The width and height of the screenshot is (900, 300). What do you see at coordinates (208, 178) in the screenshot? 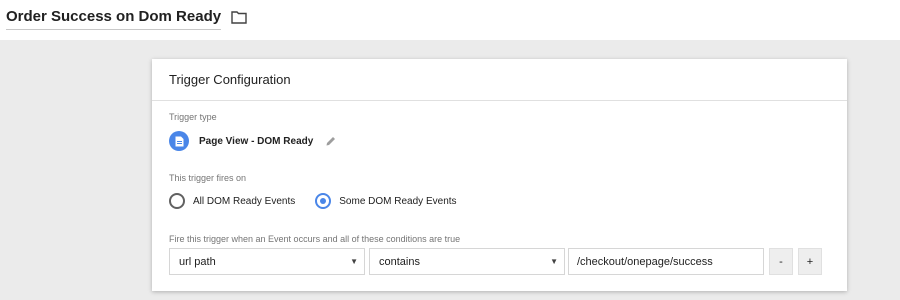
I see `fires-on-label: This trigger fires on` at bounding box center [208, 178].